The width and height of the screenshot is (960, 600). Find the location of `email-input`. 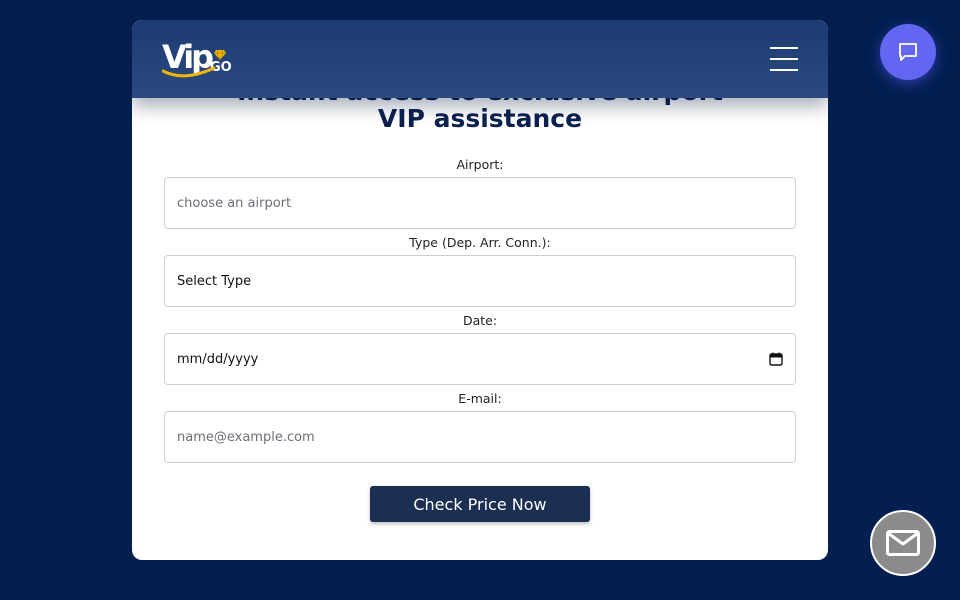

email-input is located at coordinates (480, 437).